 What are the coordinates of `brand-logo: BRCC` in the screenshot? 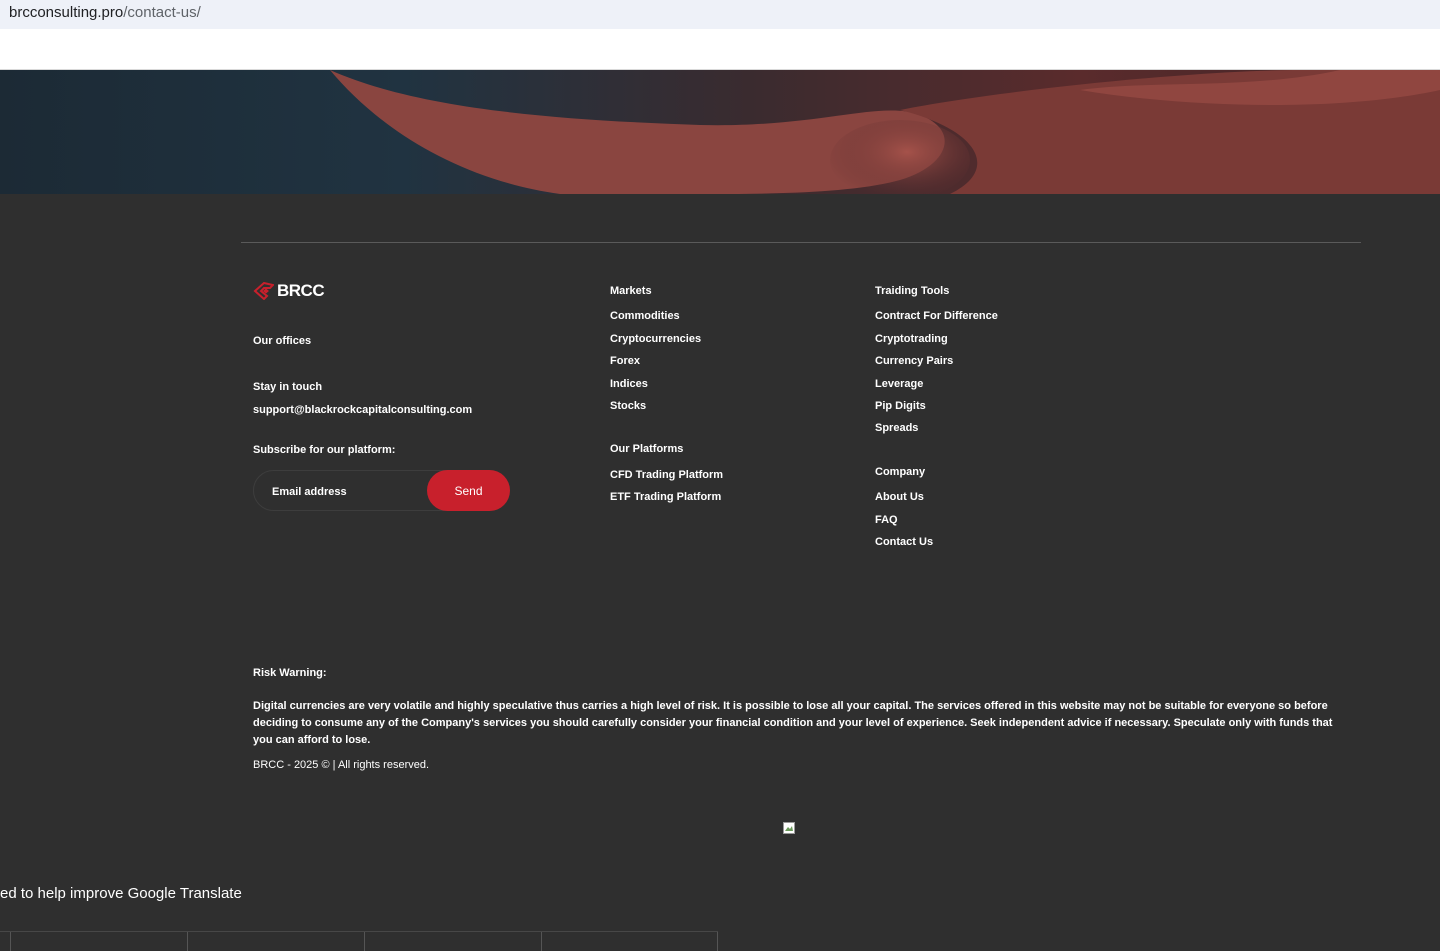 It's located at (289, 291).